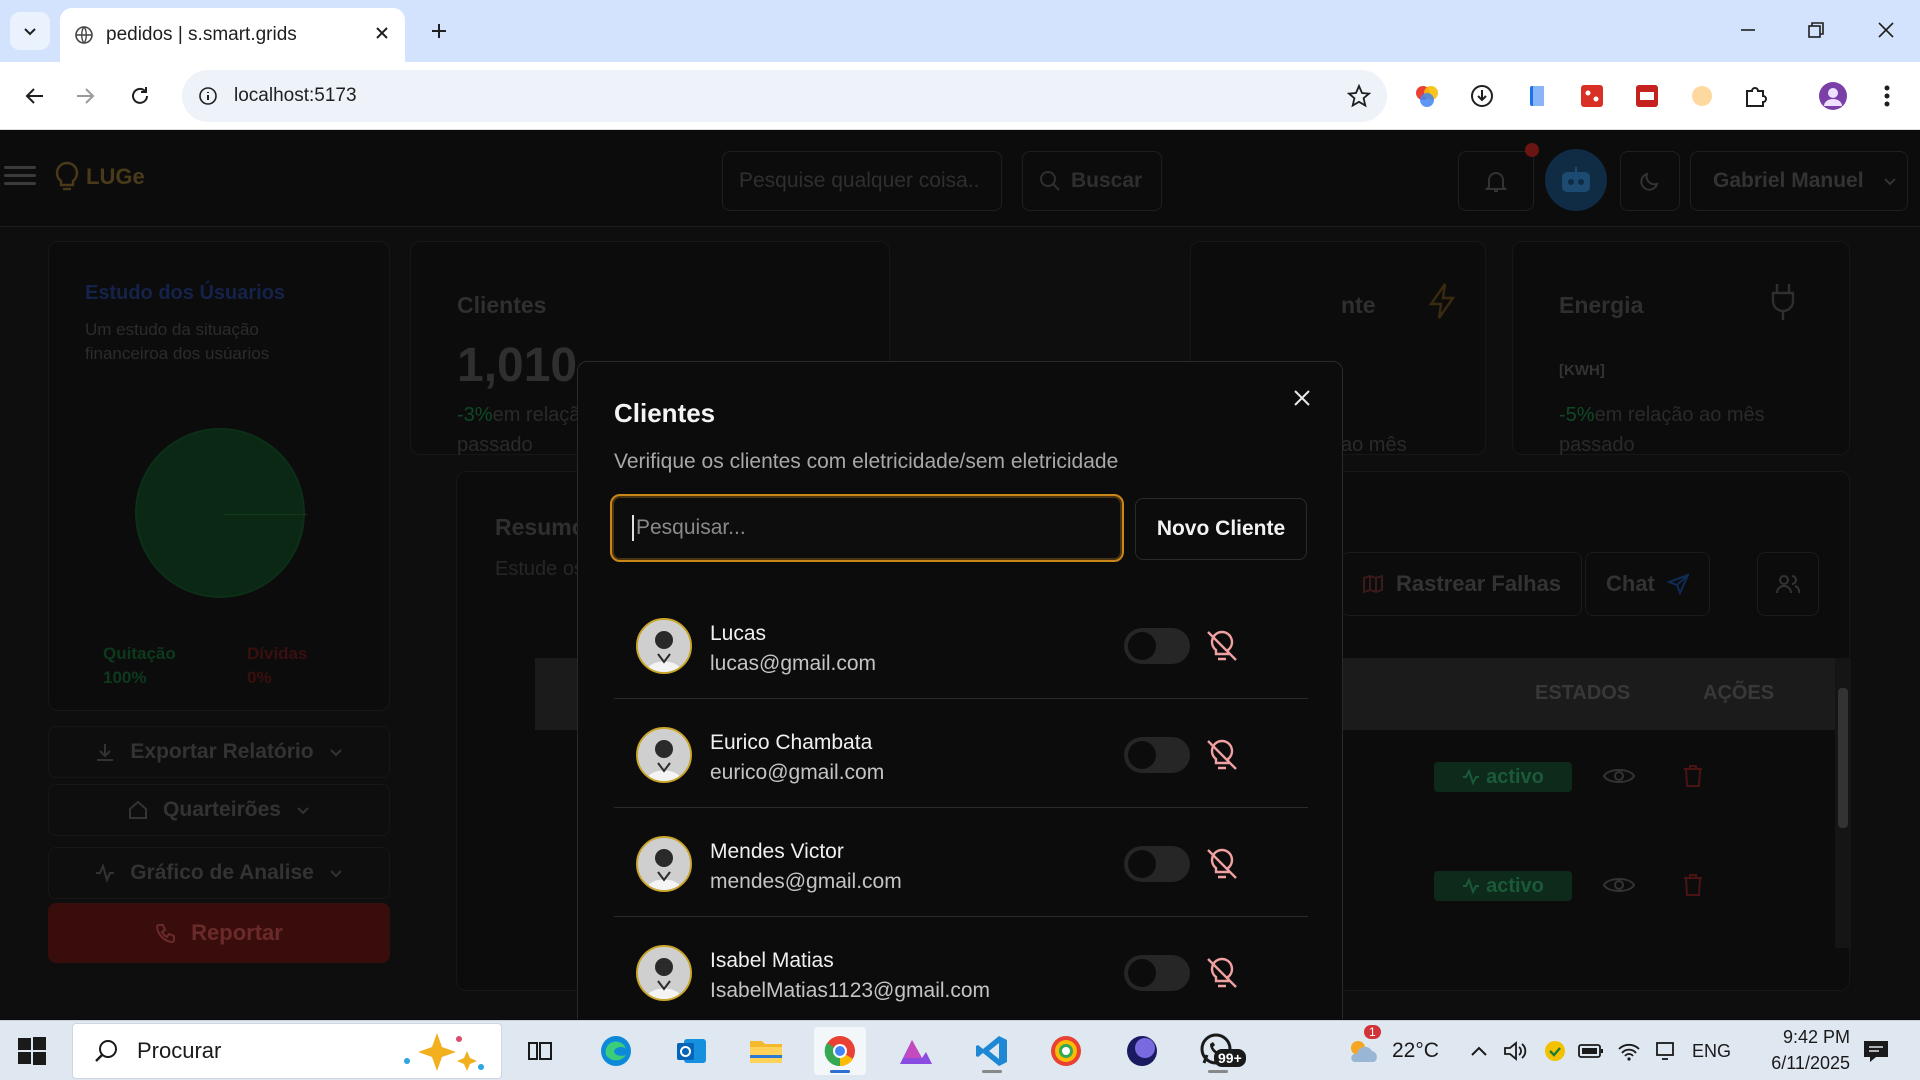 This screenshot has height=1080, width=1920. I want to click on purple-app-icon, so click(1142, 1051).